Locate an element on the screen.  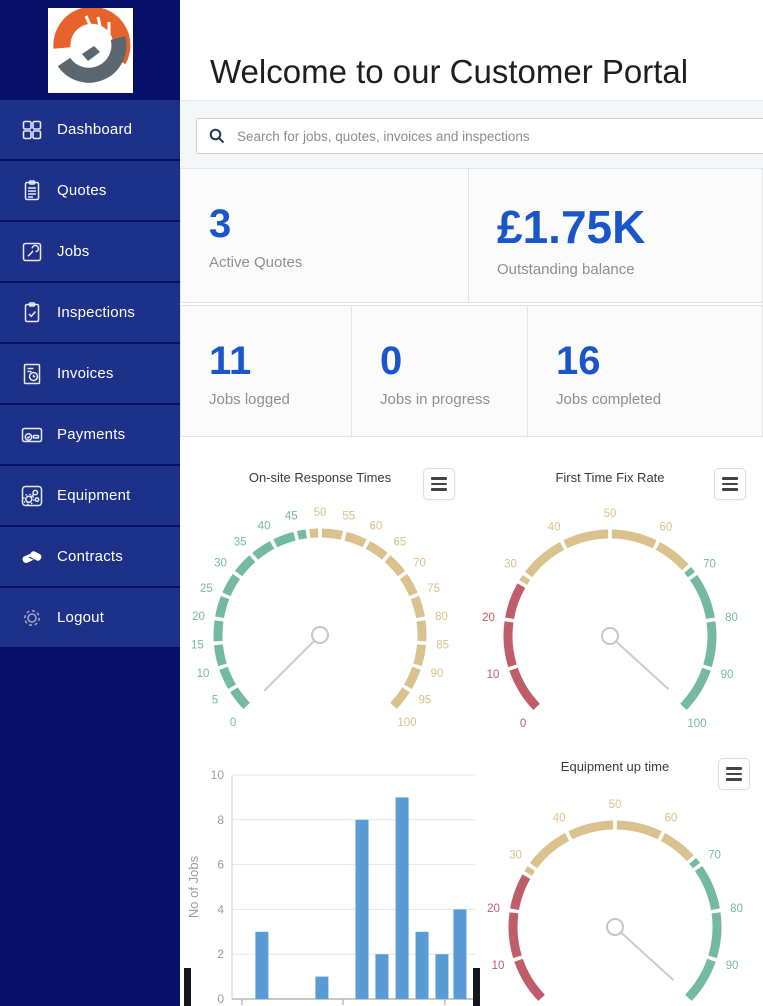
chart-title: On-site Response Times is located at coordinates (320, 477).